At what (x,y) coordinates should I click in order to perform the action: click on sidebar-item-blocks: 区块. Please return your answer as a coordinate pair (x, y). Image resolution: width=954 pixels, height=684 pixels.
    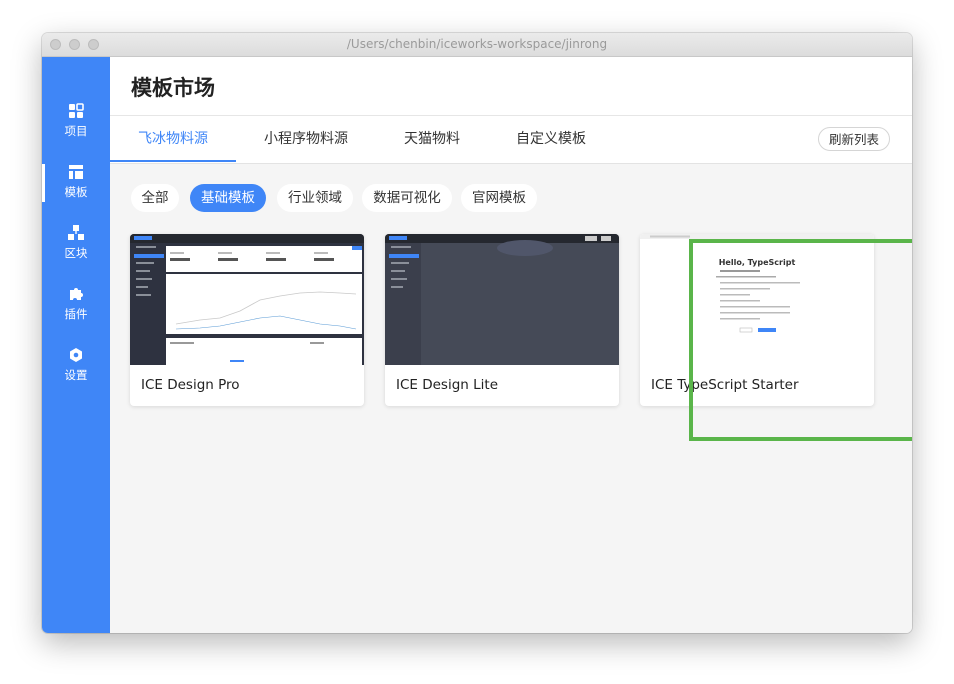
    Looking at the image, I should click on (76, 251).